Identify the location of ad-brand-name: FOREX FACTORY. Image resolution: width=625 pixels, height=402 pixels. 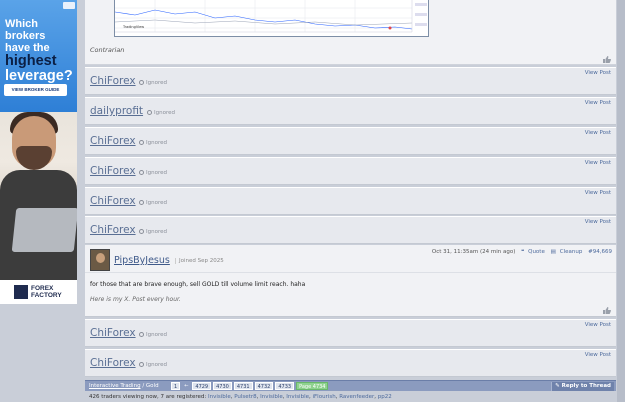
(46, 292).